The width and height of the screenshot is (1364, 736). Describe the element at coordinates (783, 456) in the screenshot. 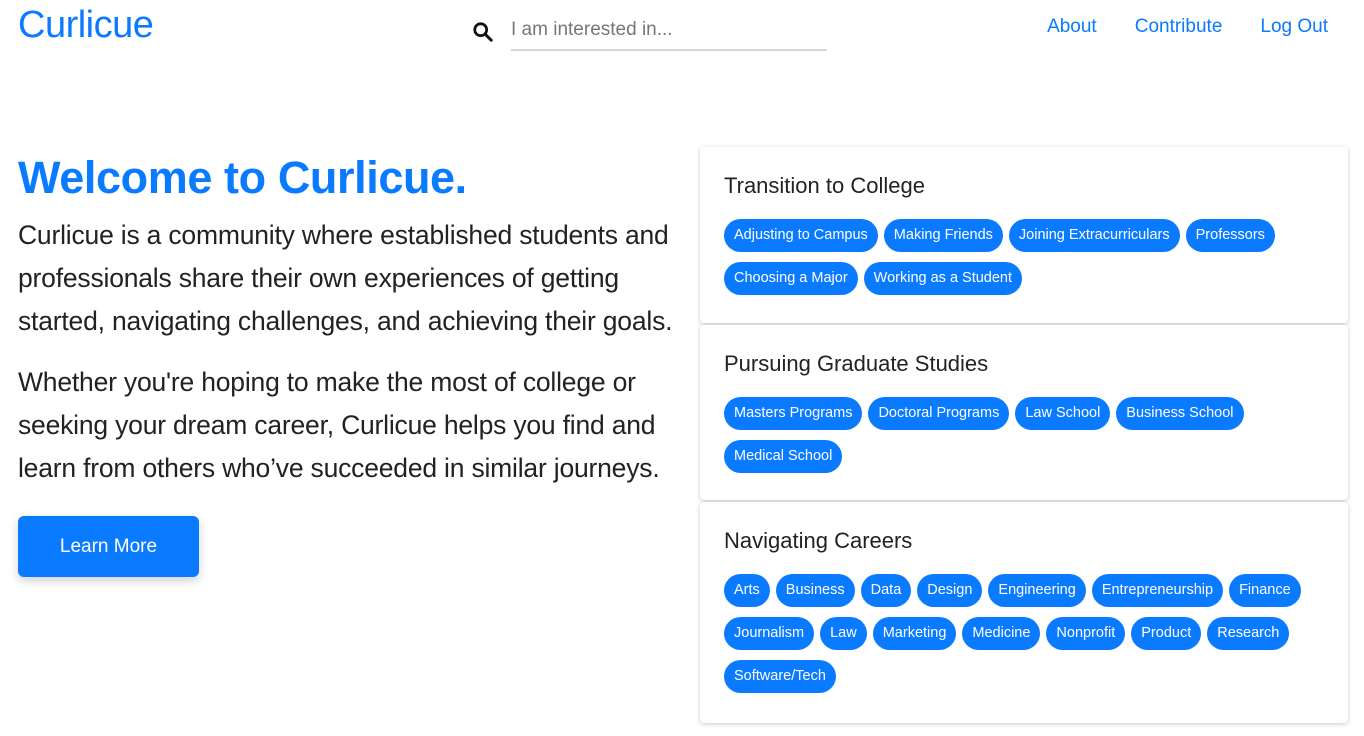

I see `tag-chip: Medical School` at that location.